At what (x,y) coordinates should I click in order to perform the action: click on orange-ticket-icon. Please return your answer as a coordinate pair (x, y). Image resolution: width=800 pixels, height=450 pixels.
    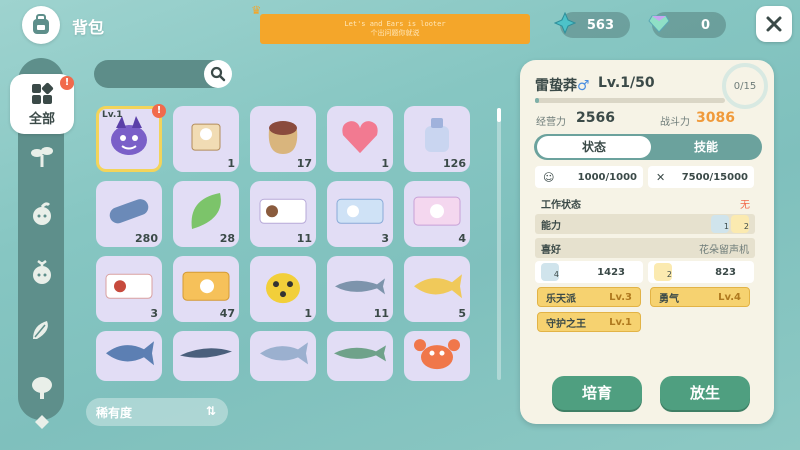
    Looking at the image, I should click on (206, 288).